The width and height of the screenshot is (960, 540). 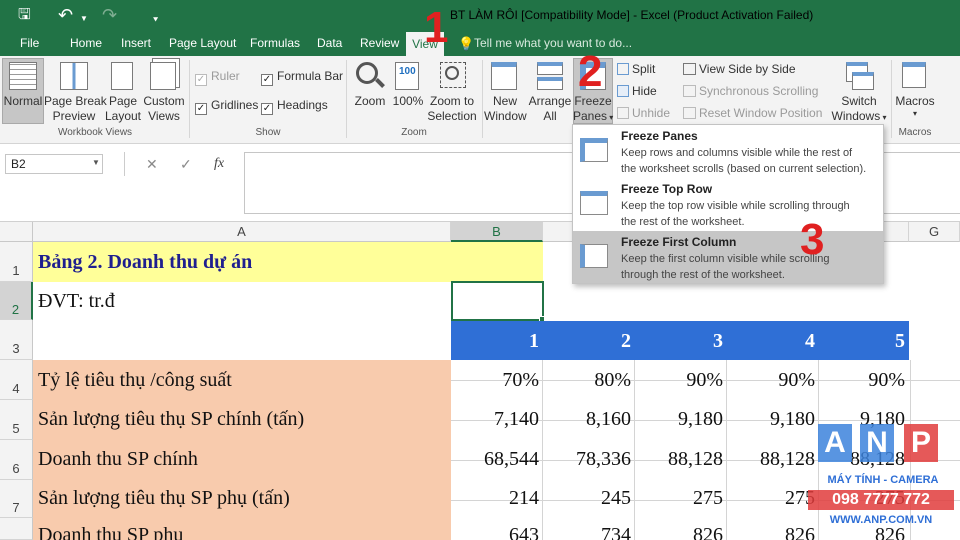 What do you see at coordinates (812, 239) in the screenshot?
I see `step-3-marker: 3` at bounding box center [812, 239].